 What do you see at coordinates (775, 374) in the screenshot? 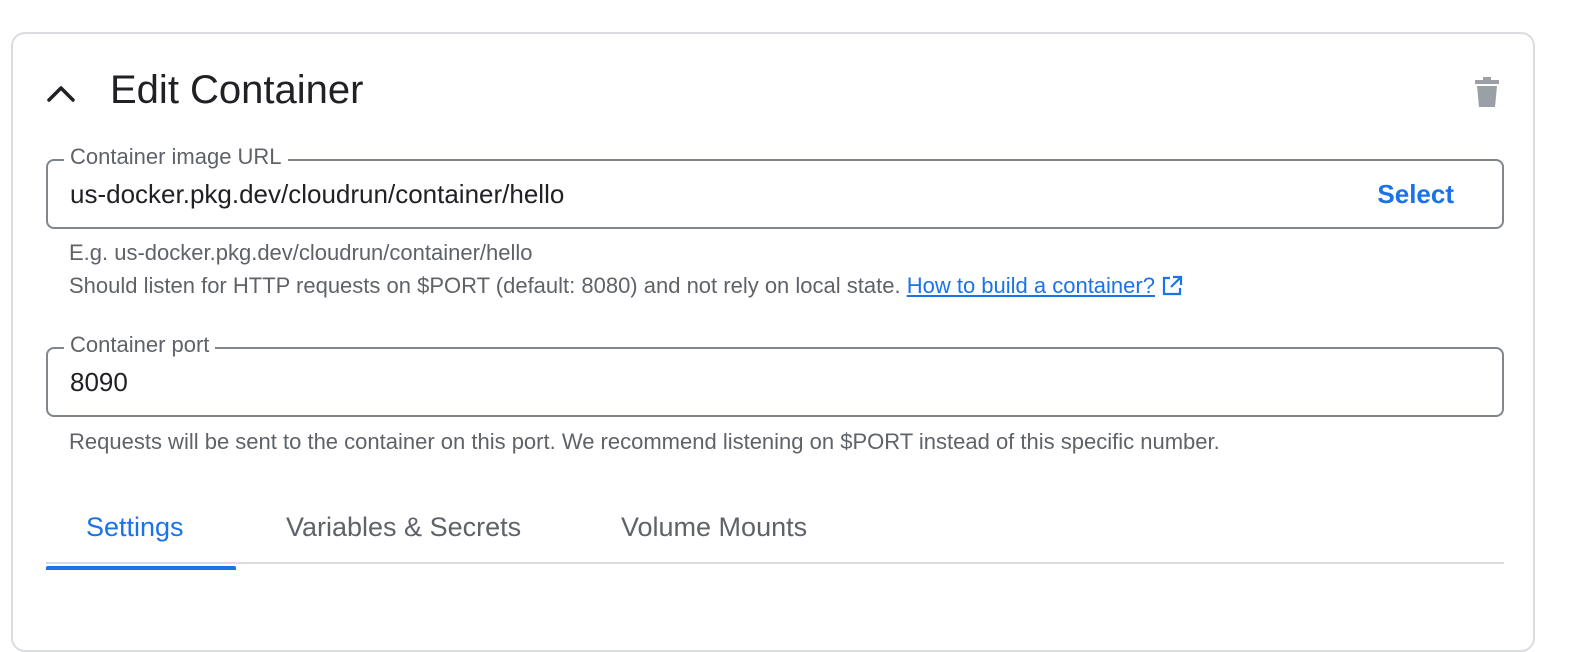
I see `container-port-field: Container port 8090` at bounding box center [775, 374].